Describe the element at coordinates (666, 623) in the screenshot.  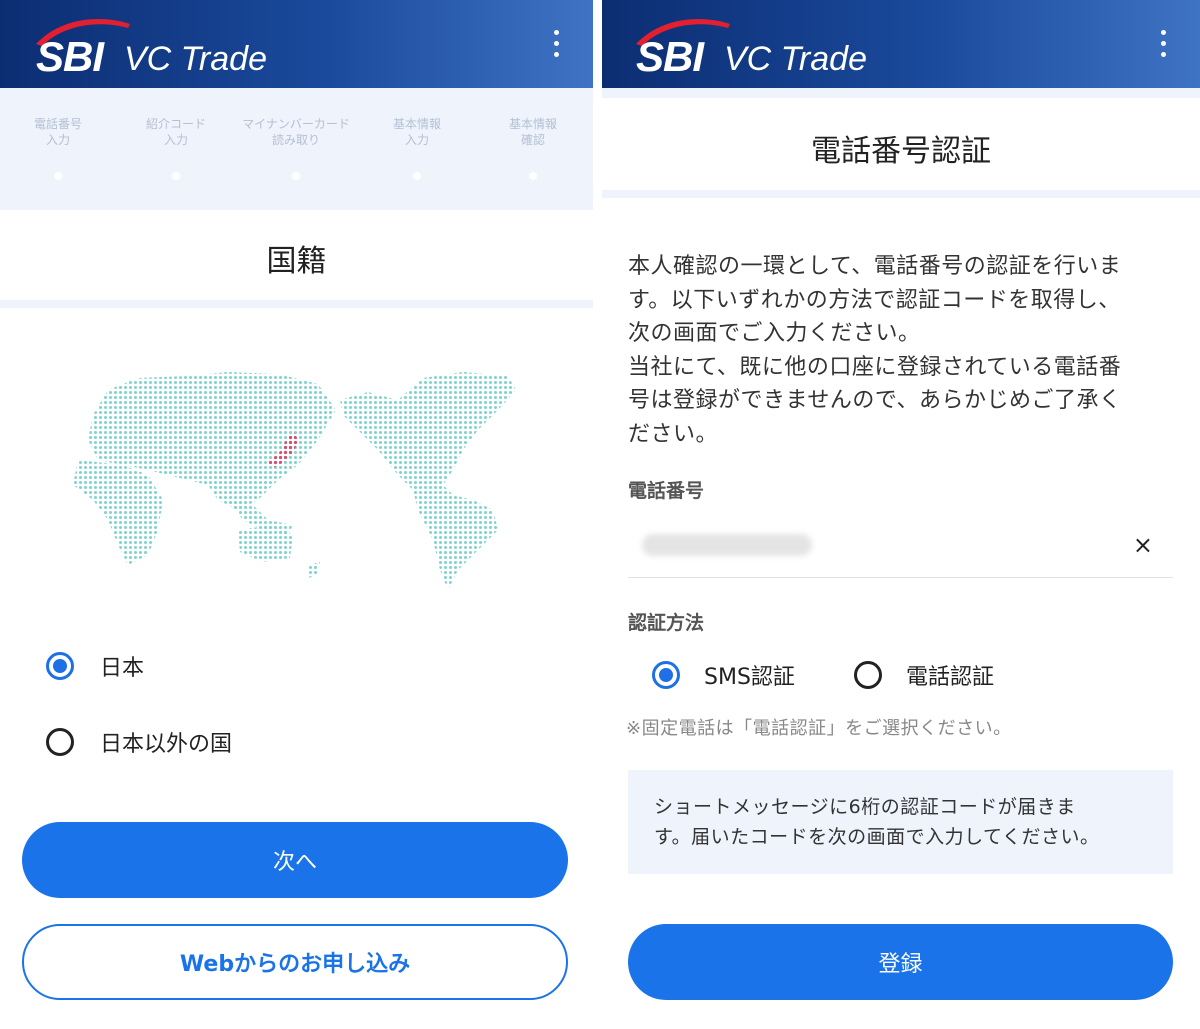
I see `auth-method-label: 認証方法` at that location.